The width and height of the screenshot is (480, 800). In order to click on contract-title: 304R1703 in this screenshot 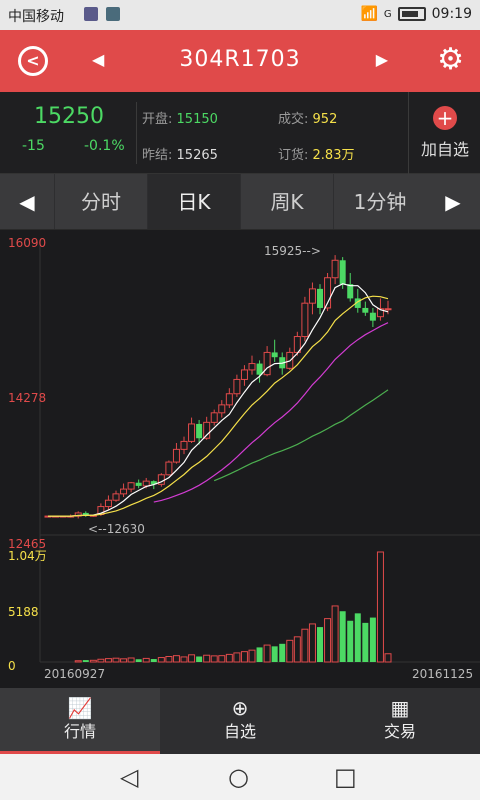, I will do `click(240, 59)`.